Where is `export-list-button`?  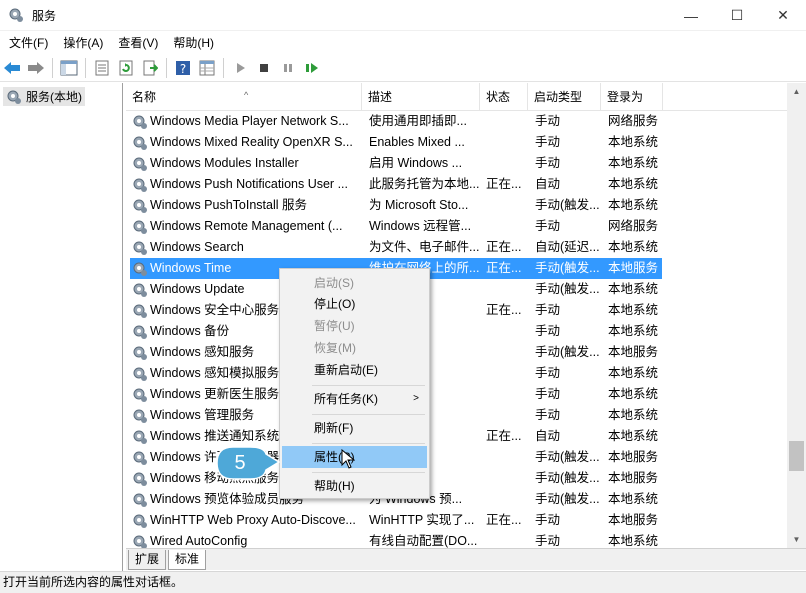
export-list-button is located at coordinates (150, 68).